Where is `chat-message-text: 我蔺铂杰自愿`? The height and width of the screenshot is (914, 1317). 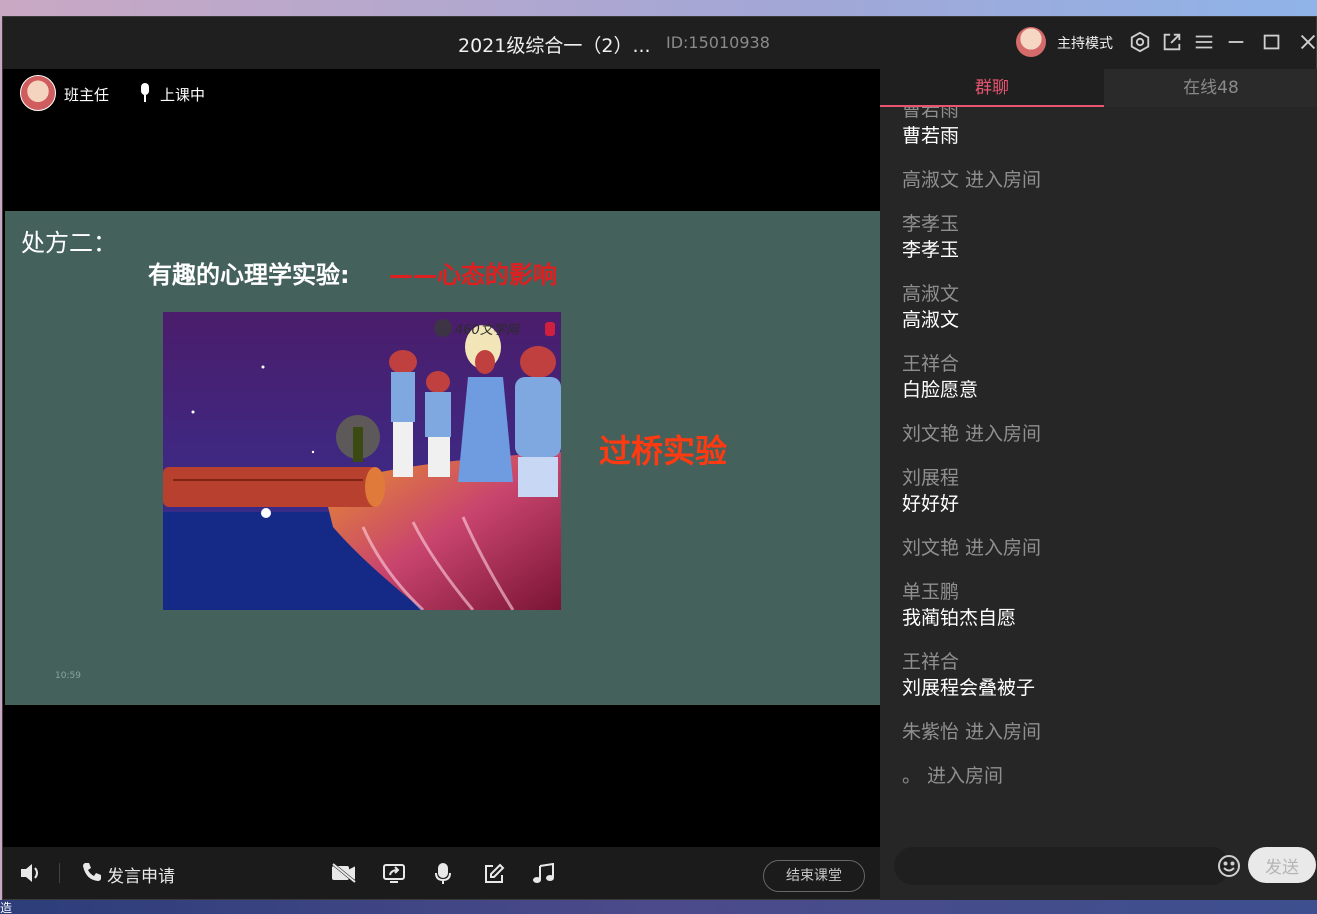
chat-message-text: 我蔺铂杰自愿 is located at coordinates (959, 618).